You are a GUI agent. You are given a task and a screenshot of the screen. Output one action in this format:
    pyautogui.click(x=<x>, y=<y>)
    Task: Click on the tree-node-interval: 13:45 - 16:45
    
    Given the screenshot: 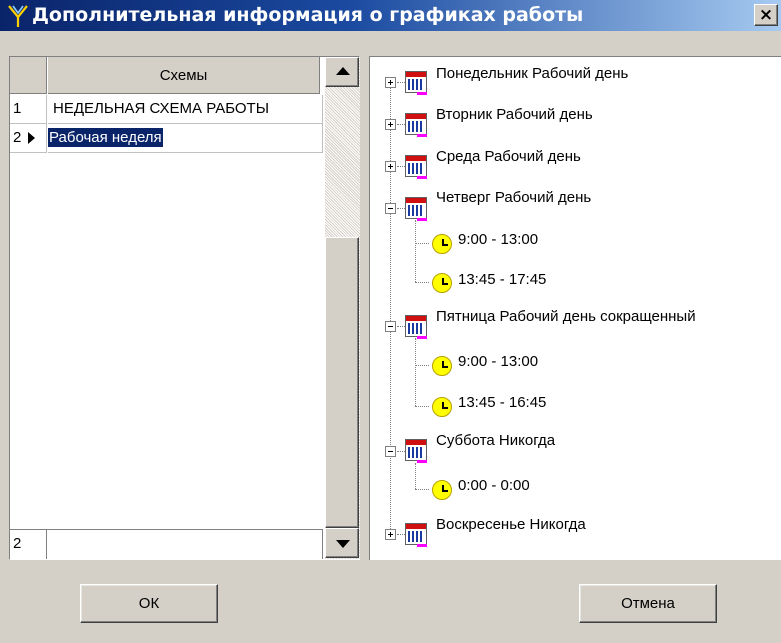 What is the action you would take?
    pyautogui.click(x=502, y=403)
    